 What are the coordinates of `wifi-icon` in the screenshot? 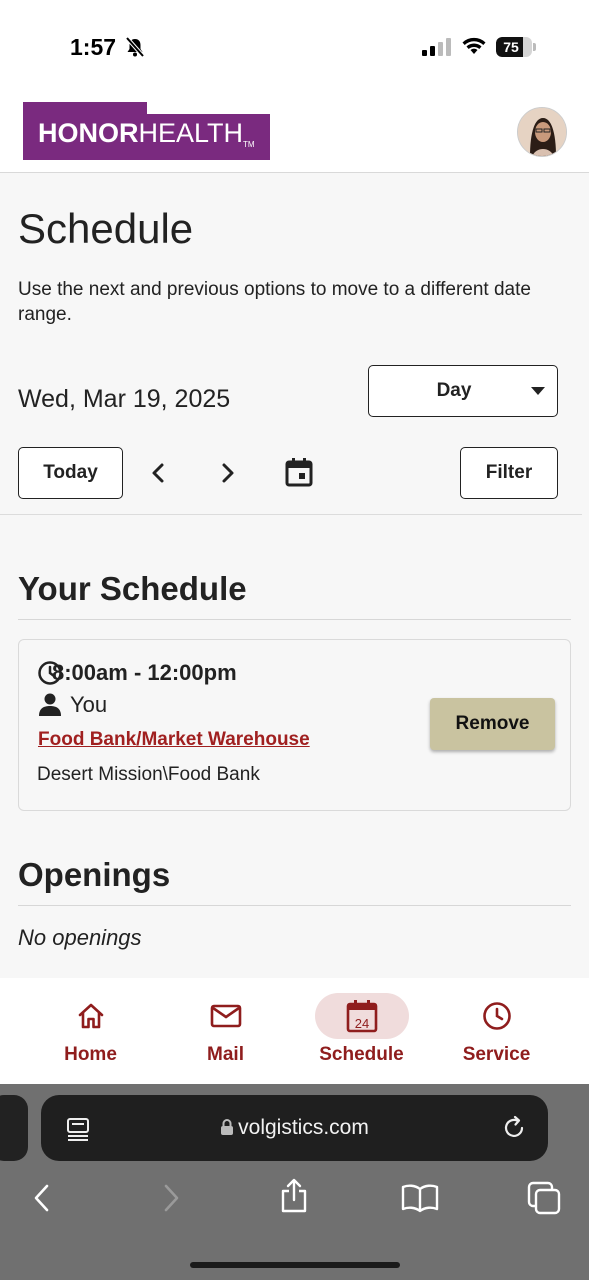 It's located at (474, 45).